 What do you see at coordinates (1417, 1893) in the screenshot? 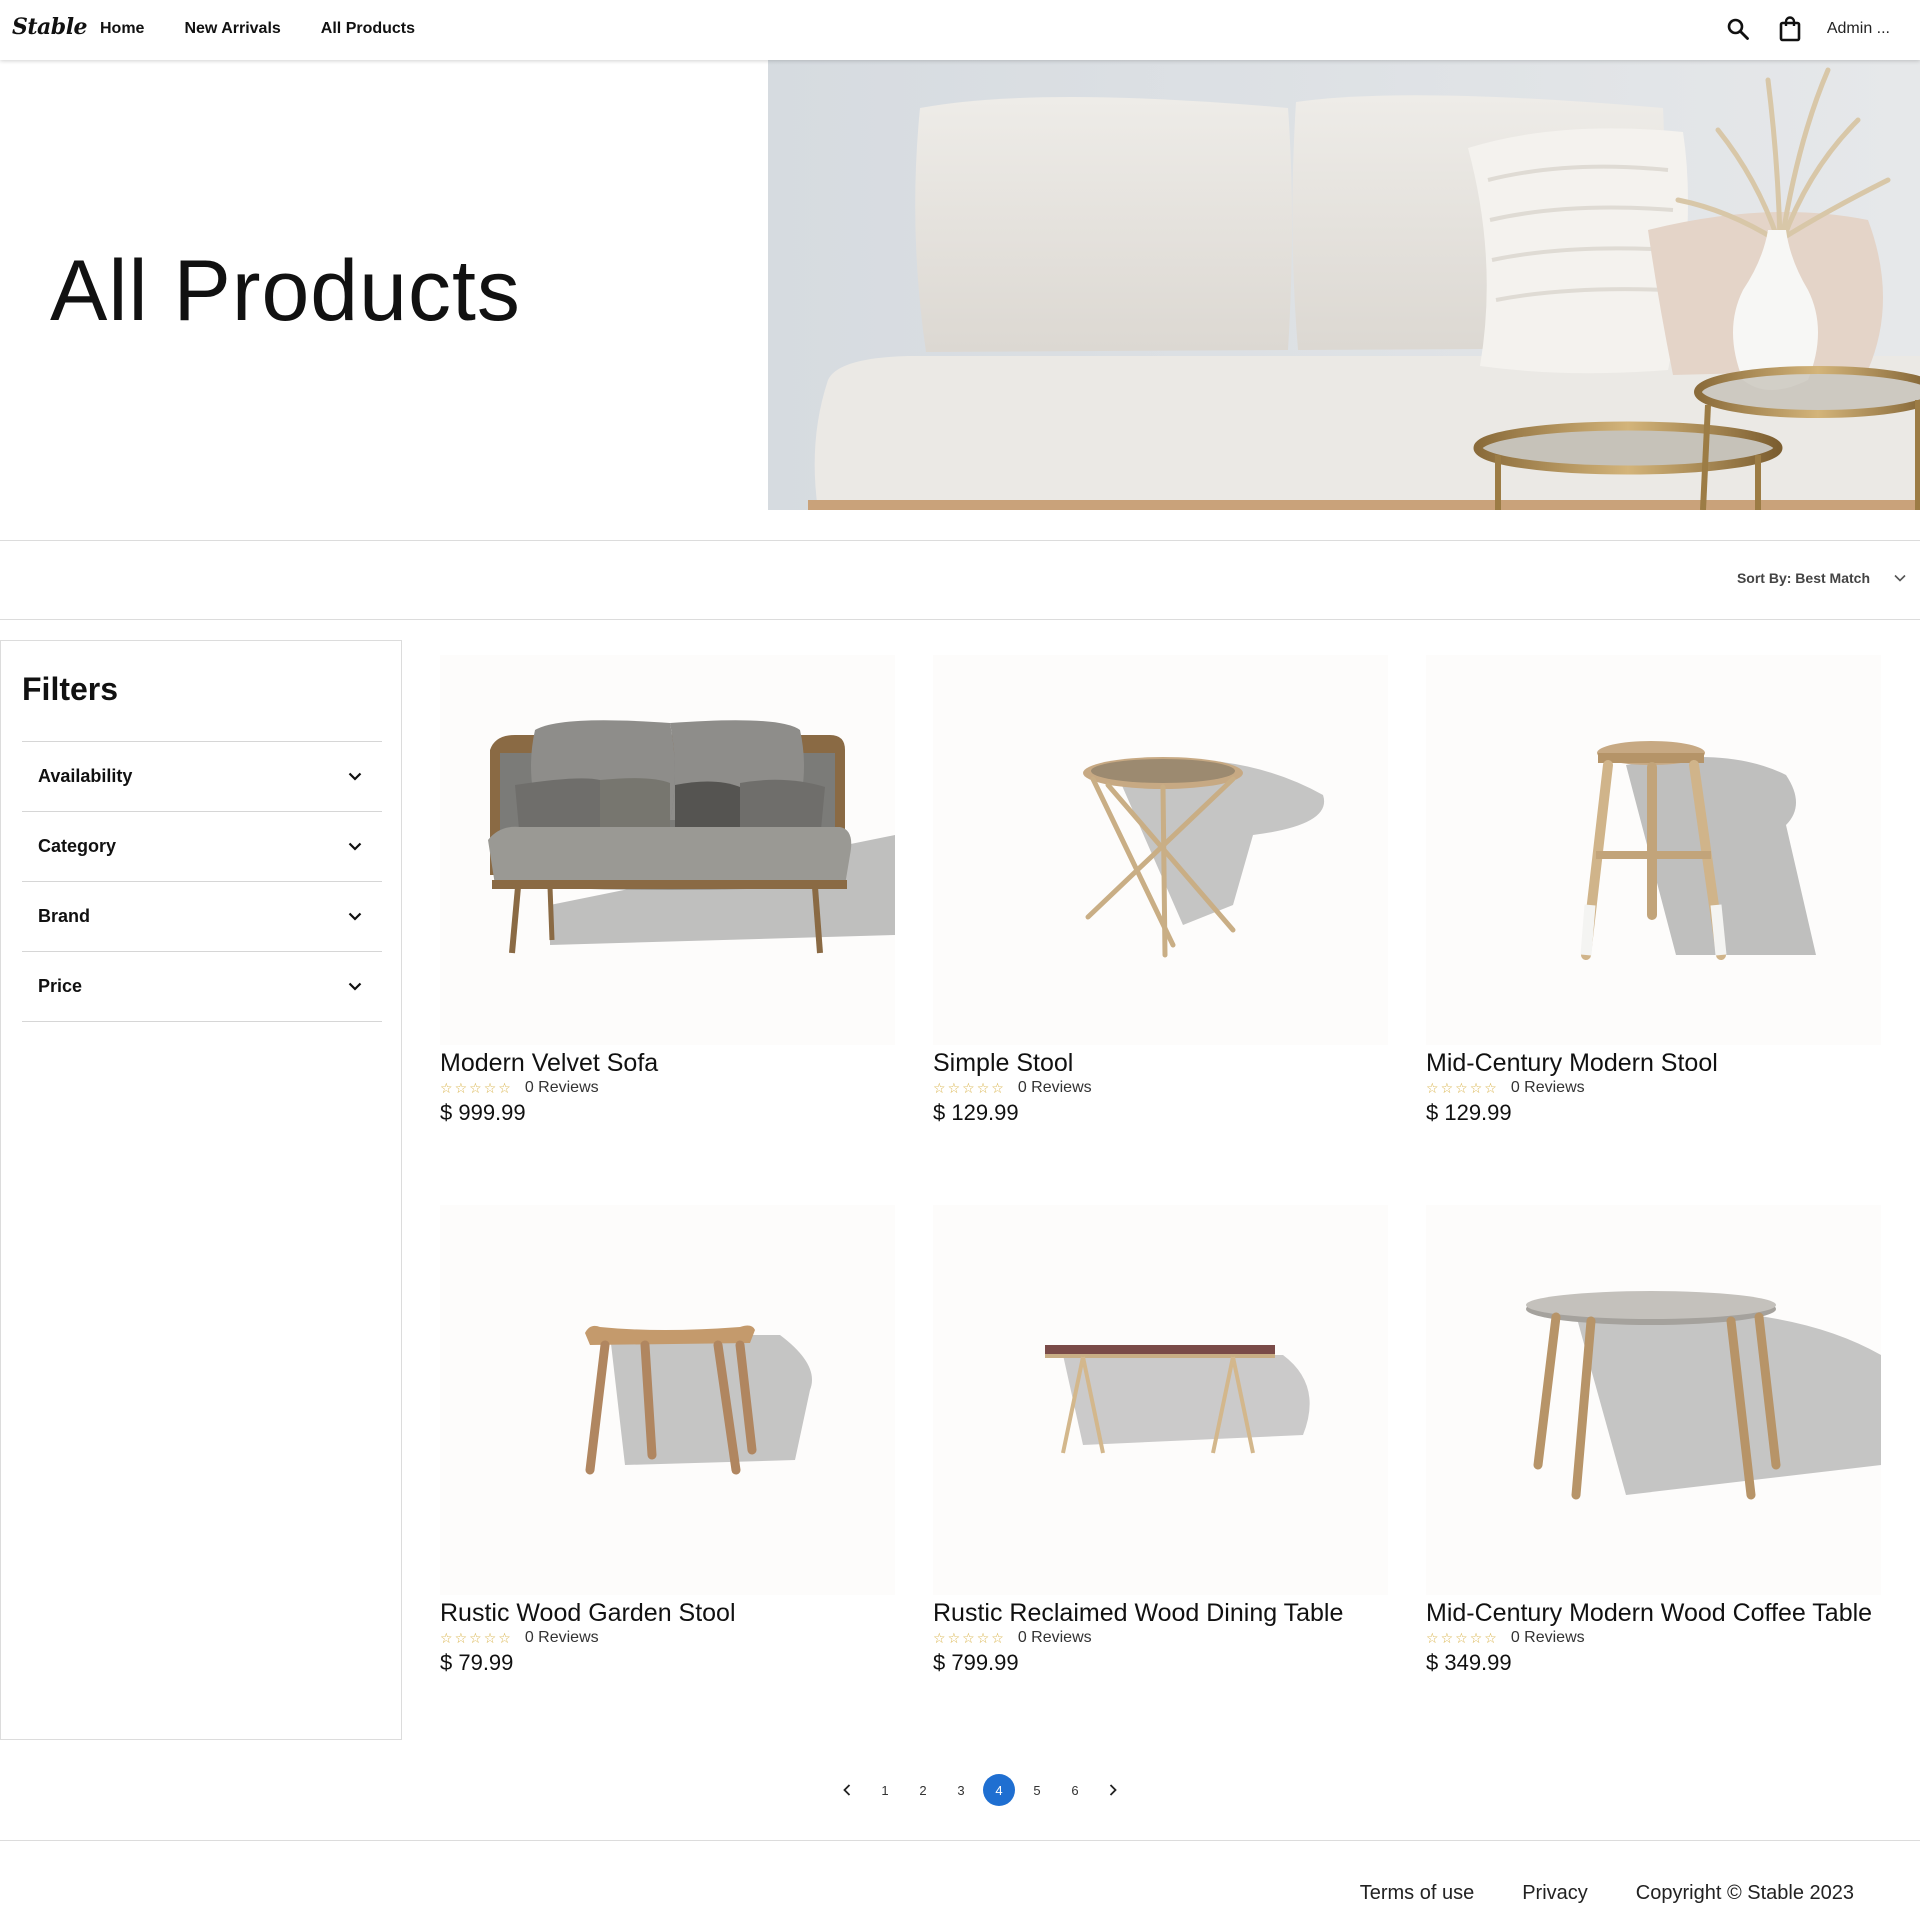
I see `terms-link: Terms of use` at bounding box center [1417, 1893].